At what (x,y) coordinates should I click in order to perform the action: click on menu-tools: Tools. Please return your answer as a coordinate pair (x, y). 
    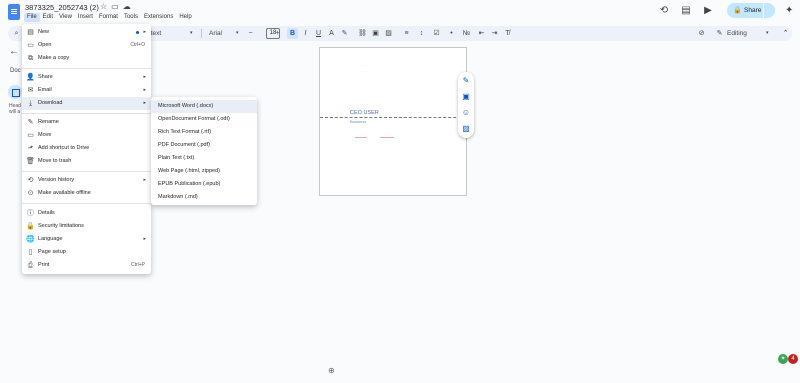
    Looking at the image, I should click on (131, 17).